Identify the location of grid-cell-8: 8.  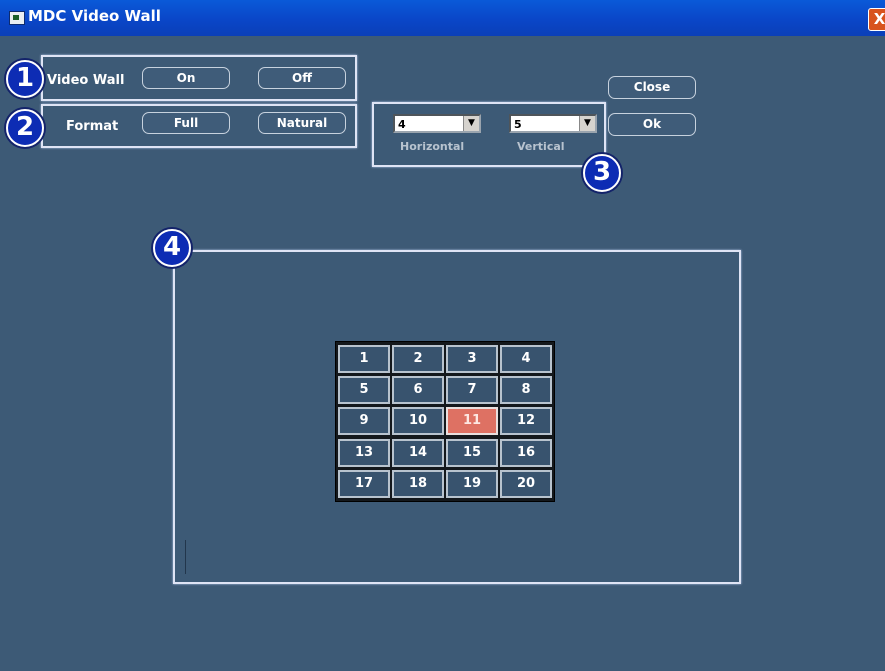
(526, 390).